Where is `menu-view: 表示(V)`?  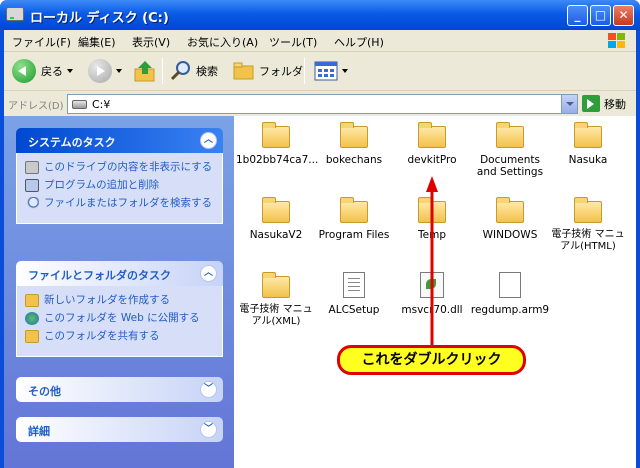 menu-view: 表示(V) is located at coordinates (151, 42).